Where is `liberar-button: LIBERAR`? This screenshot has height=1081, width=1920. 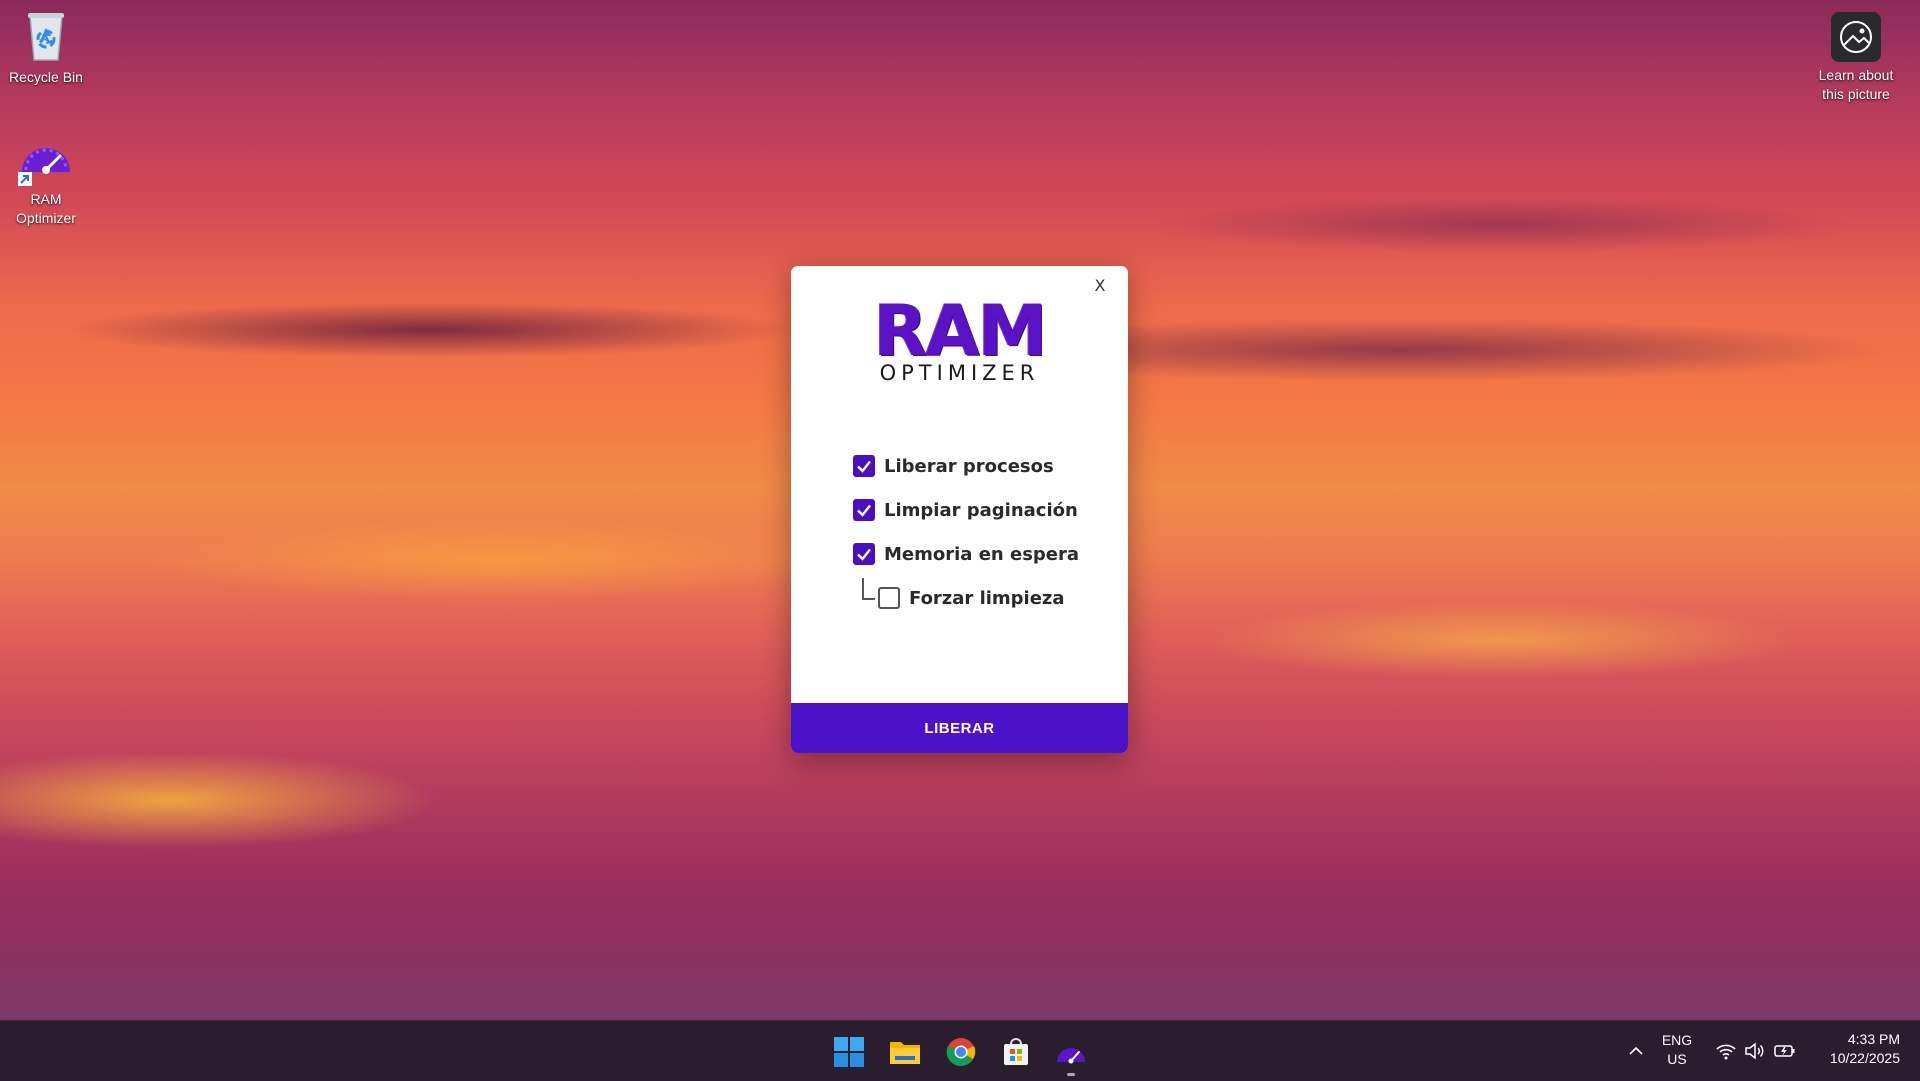 liberar-button: LIBERAR is located at coordinates (959, 728).